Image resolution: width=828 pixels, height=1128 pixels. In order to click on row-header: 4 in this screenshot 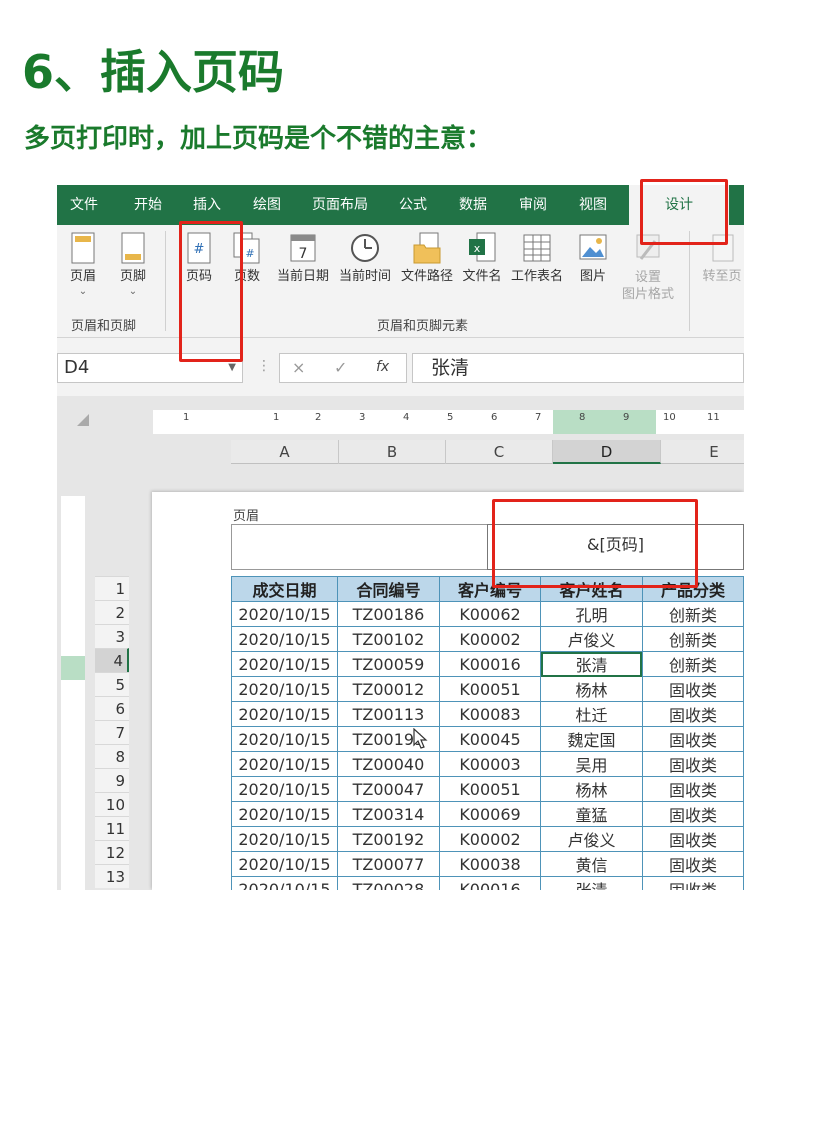, I will do `click(112, 660)`.